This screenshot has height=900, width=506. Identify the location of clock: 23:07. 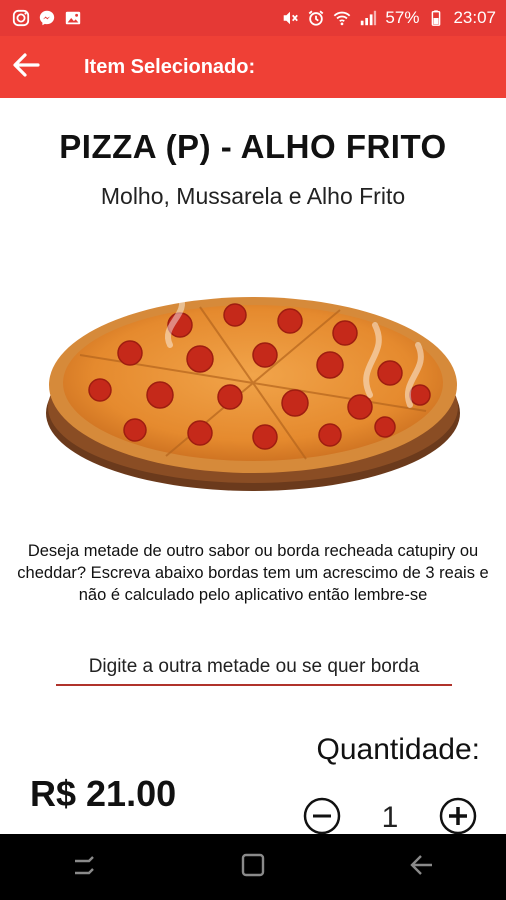
(474, 17).